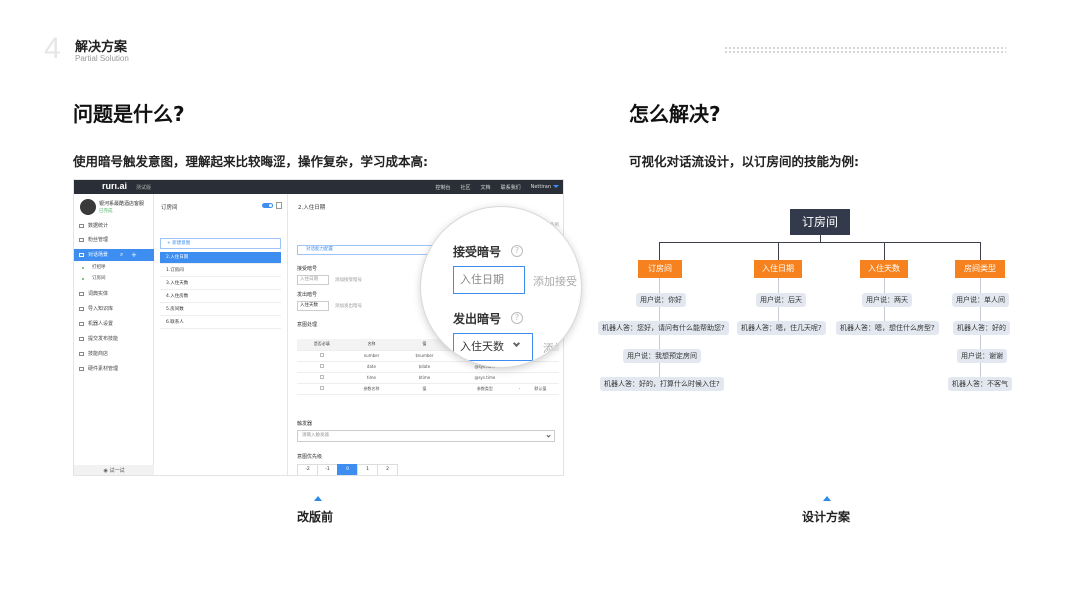 This screenshot has height=600, width=1067. I want to click on chevron-down-icon, so click(556, 186).